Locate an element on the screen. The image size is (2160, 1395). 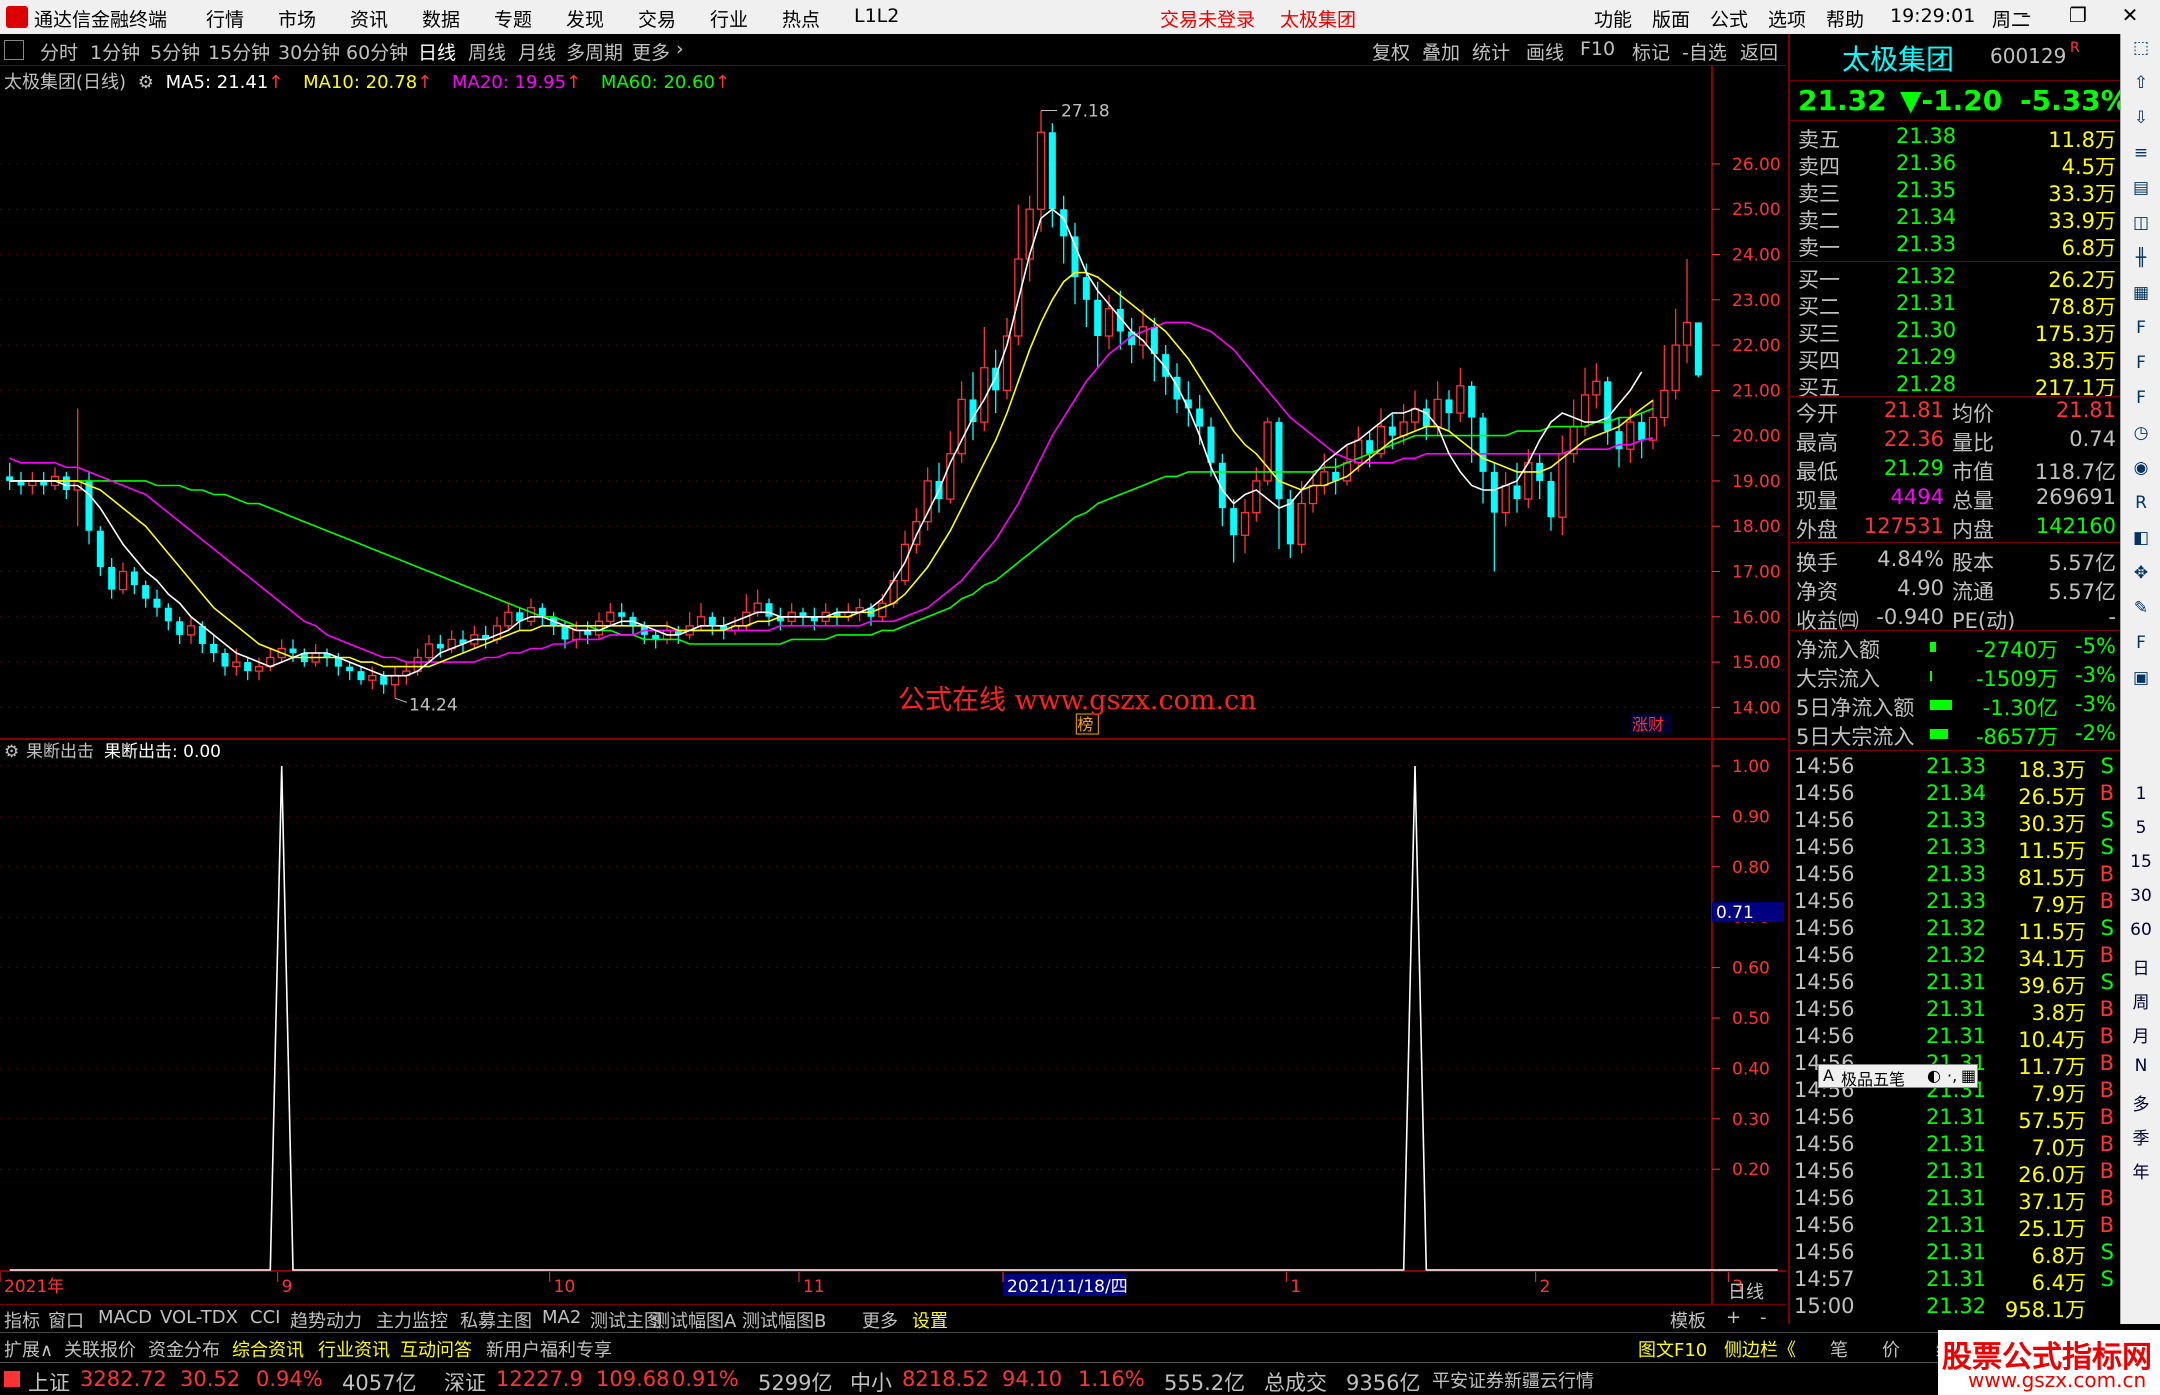
ime-name: 极品五笔 is located at coordinates (1873, 1078).